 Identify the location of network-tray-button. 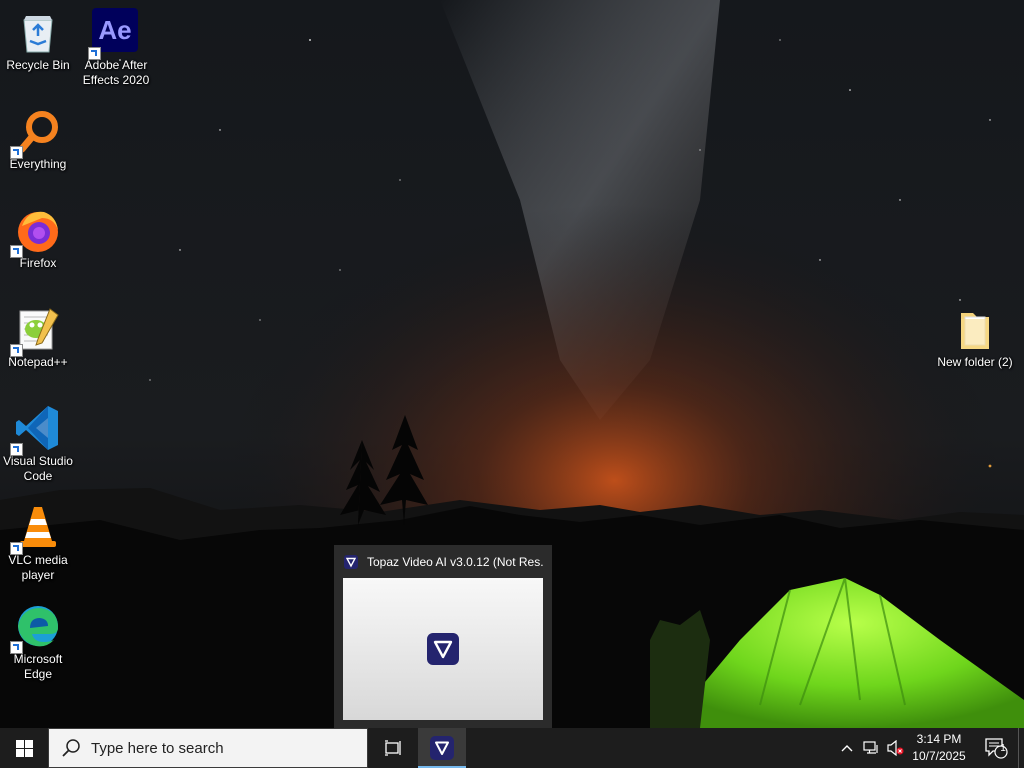
(871, 748).